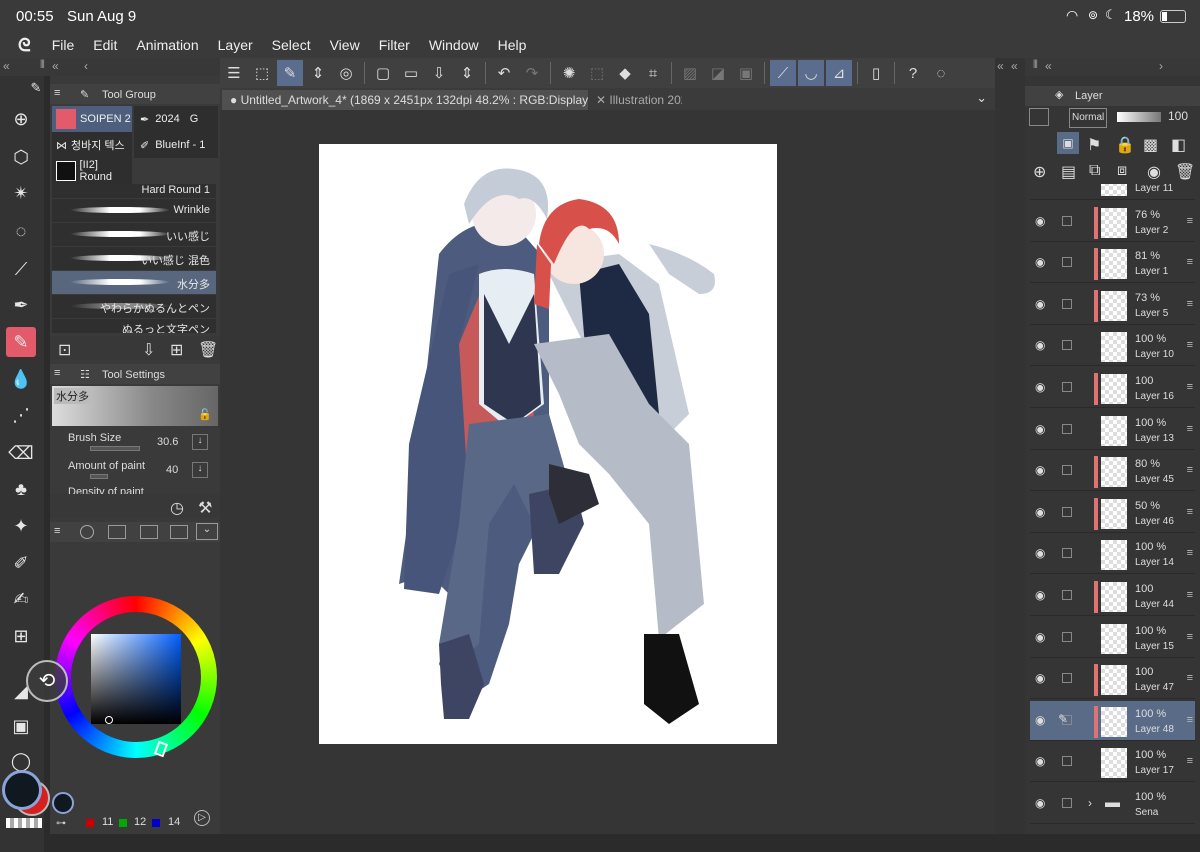  What do you see at coordinates (134, 326) in the screenshot?
I see `brush-nurutto: ぬるっと文字ペン` at bounding box center [134, 326].